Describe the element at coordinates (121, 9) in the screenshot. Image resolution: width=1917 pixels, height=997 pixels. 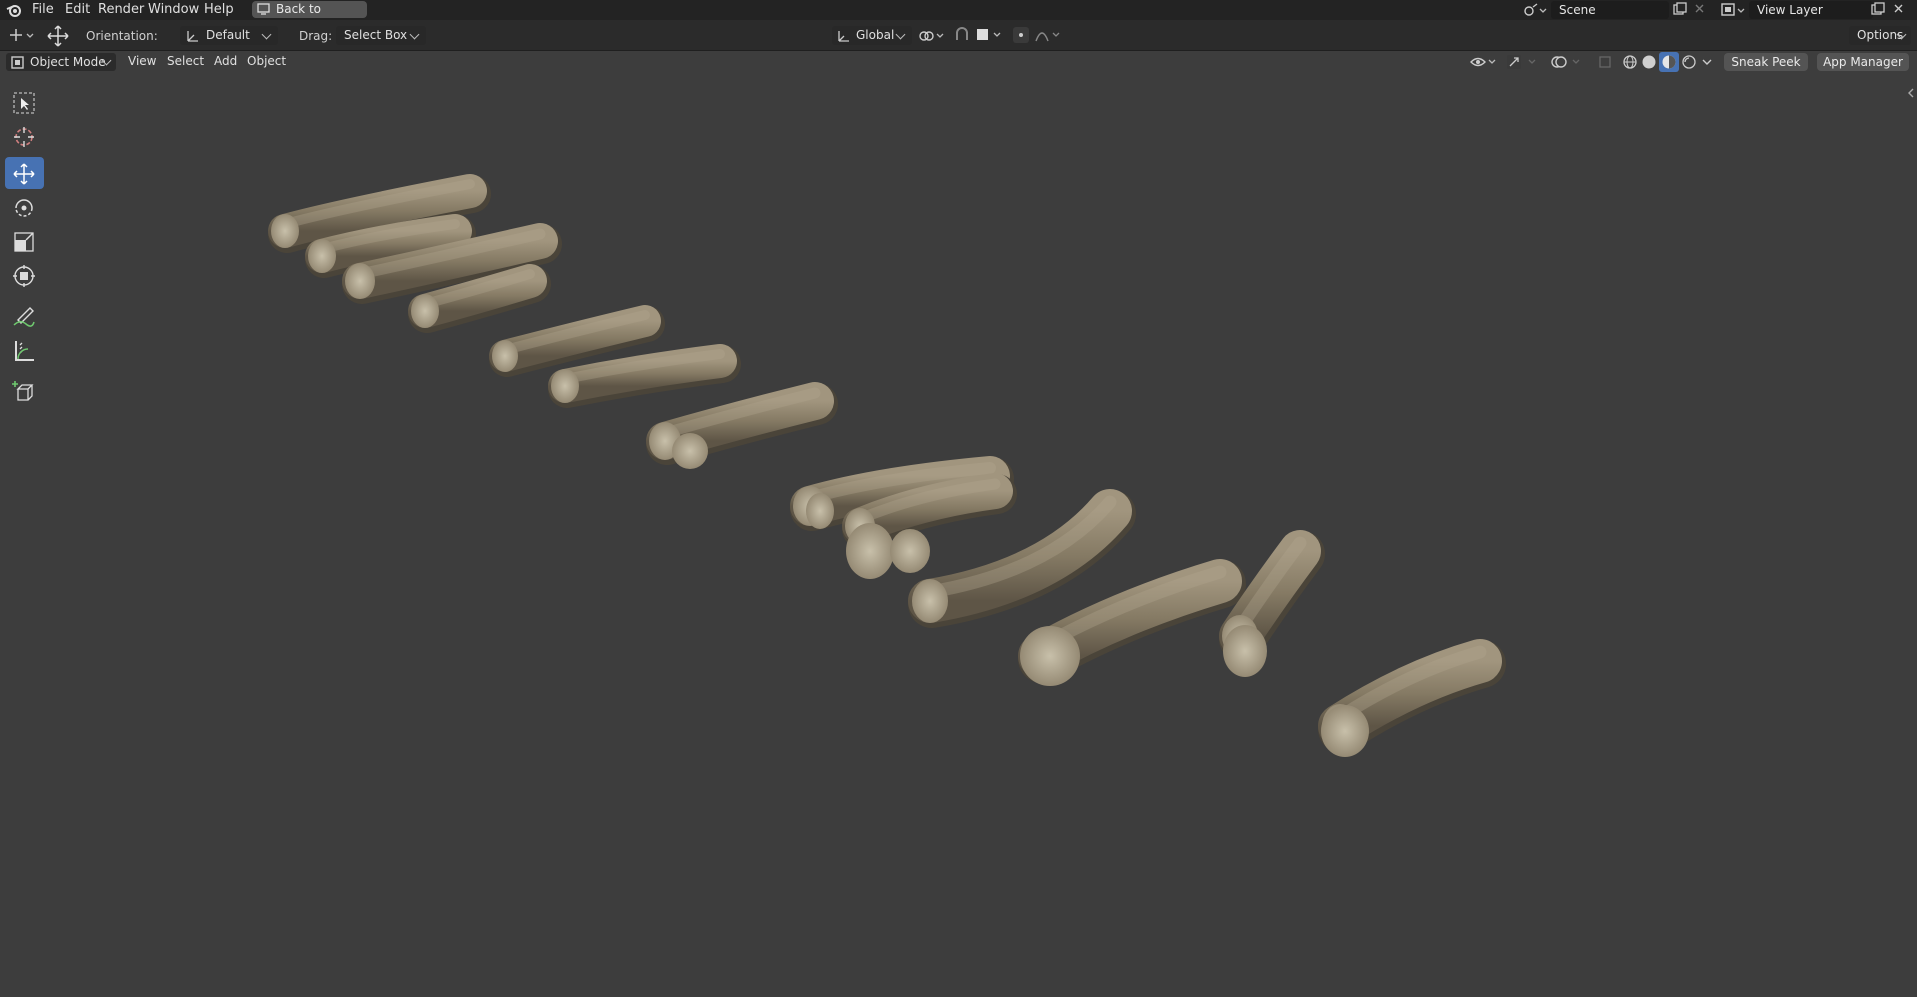
I see `menu-render: Render` at that location.